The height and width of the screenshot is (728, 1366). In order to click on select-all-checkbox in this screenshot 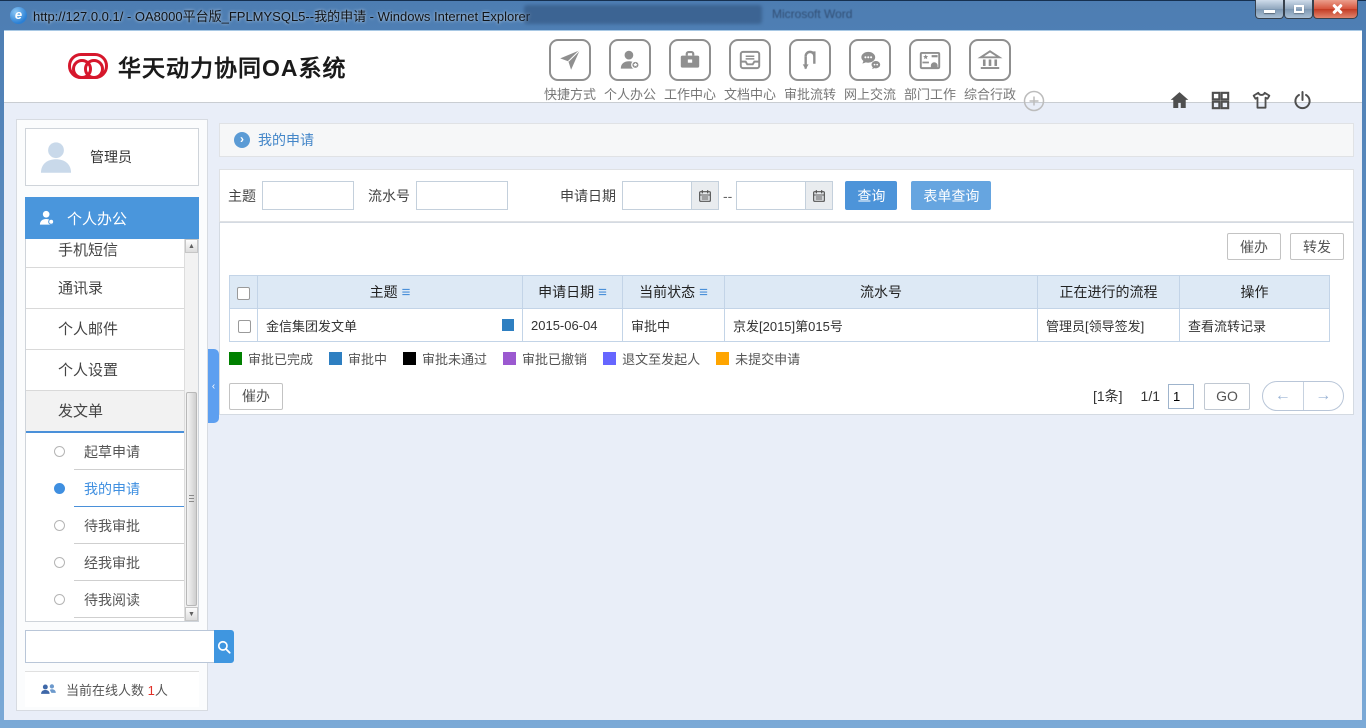, I will do `click(243, 293)`.